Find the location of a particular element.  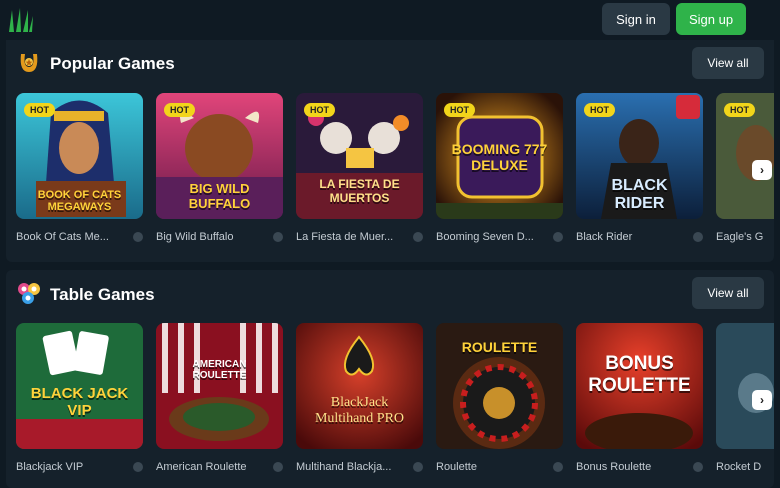

game-thumbnail: HOT BIG WILD BUFFALO is located at coordinates (219, 156).